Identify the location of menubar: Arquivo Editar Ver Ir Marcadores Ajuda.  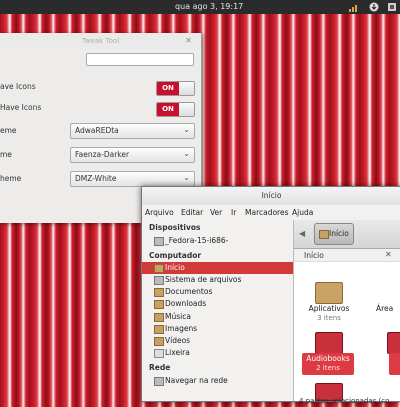
(271, 212).